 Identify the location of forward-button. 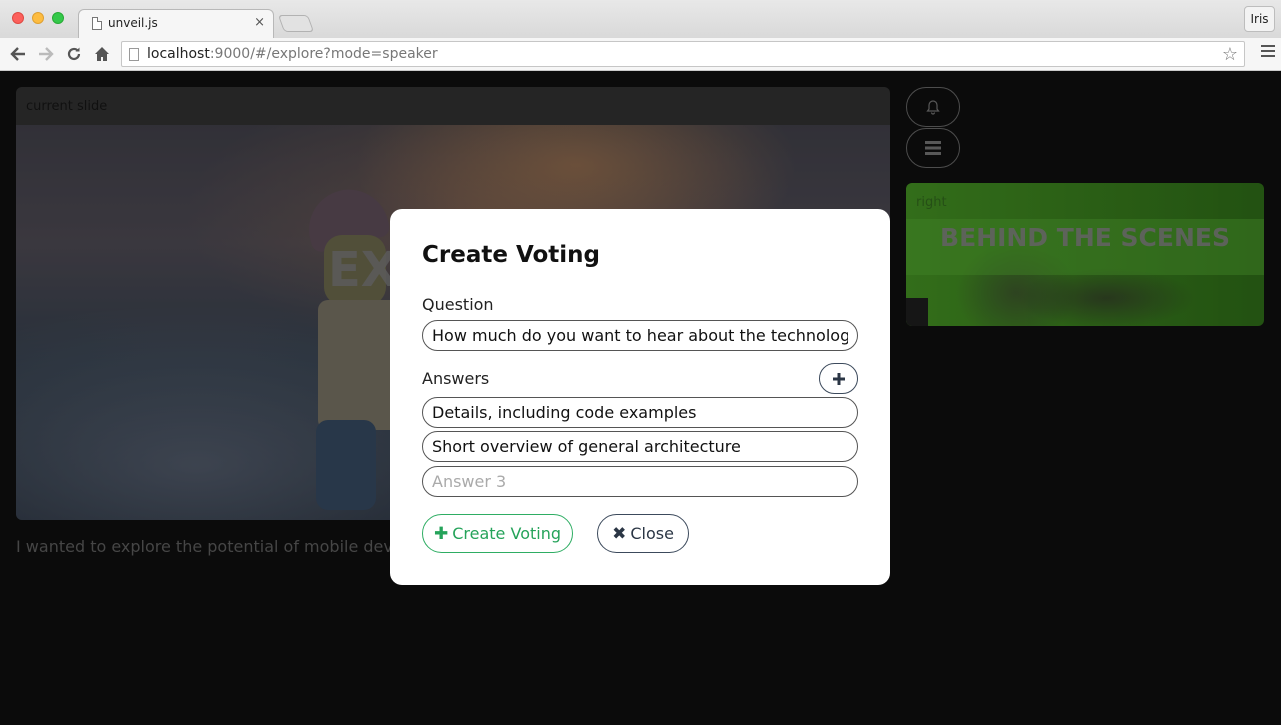
(46, 54).